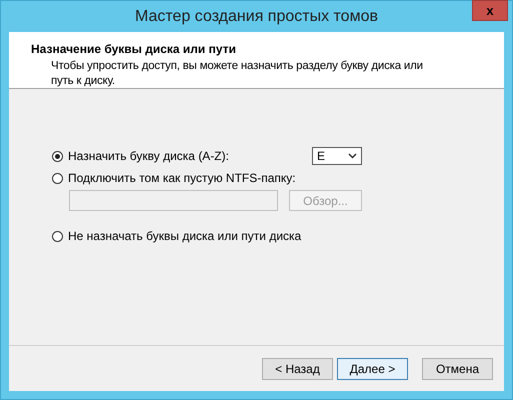 The width and height of the screenshot is (513, 400). Describe the element at coordinates (256, 17) in the screenshot. I see `window-title: Мастер создания простых томов` at that location.